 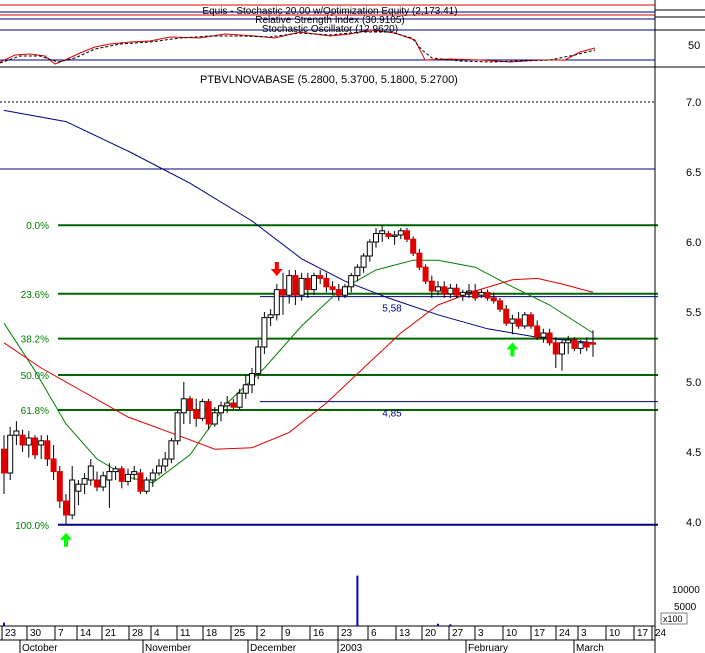 What do you see at coordinates (35, 376) in the screenshot?
I see `fib-label: 50.0%` at bounding box center [35, 376].